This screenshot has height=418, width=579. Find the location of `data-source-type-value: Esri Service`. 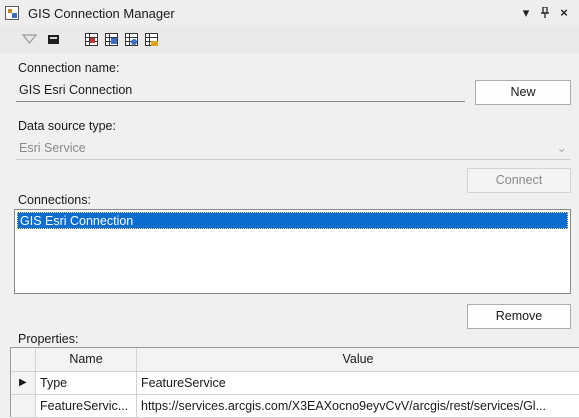

data-source-type-value: Esri Service is located at coordinates (52, 148).